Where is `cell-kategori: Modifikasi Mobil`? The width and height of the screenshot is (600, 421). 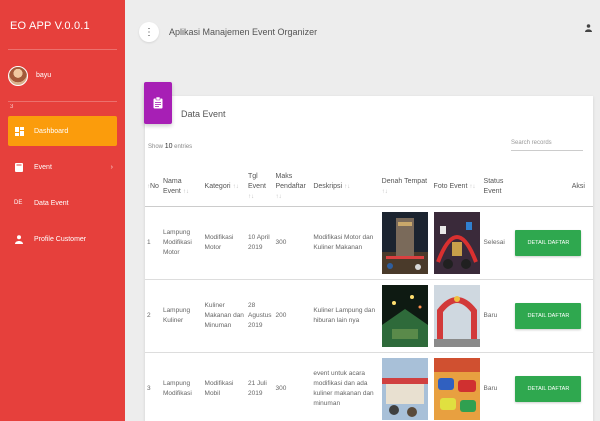
cell-kategori: Modifikasi Mobil is located at coordinates (224, 386).